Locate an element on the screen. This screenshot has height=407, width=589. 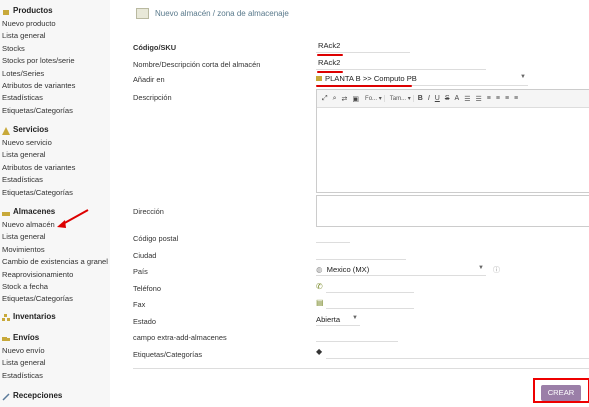
source-icon: ▣ is located at coordinates (355, 99).